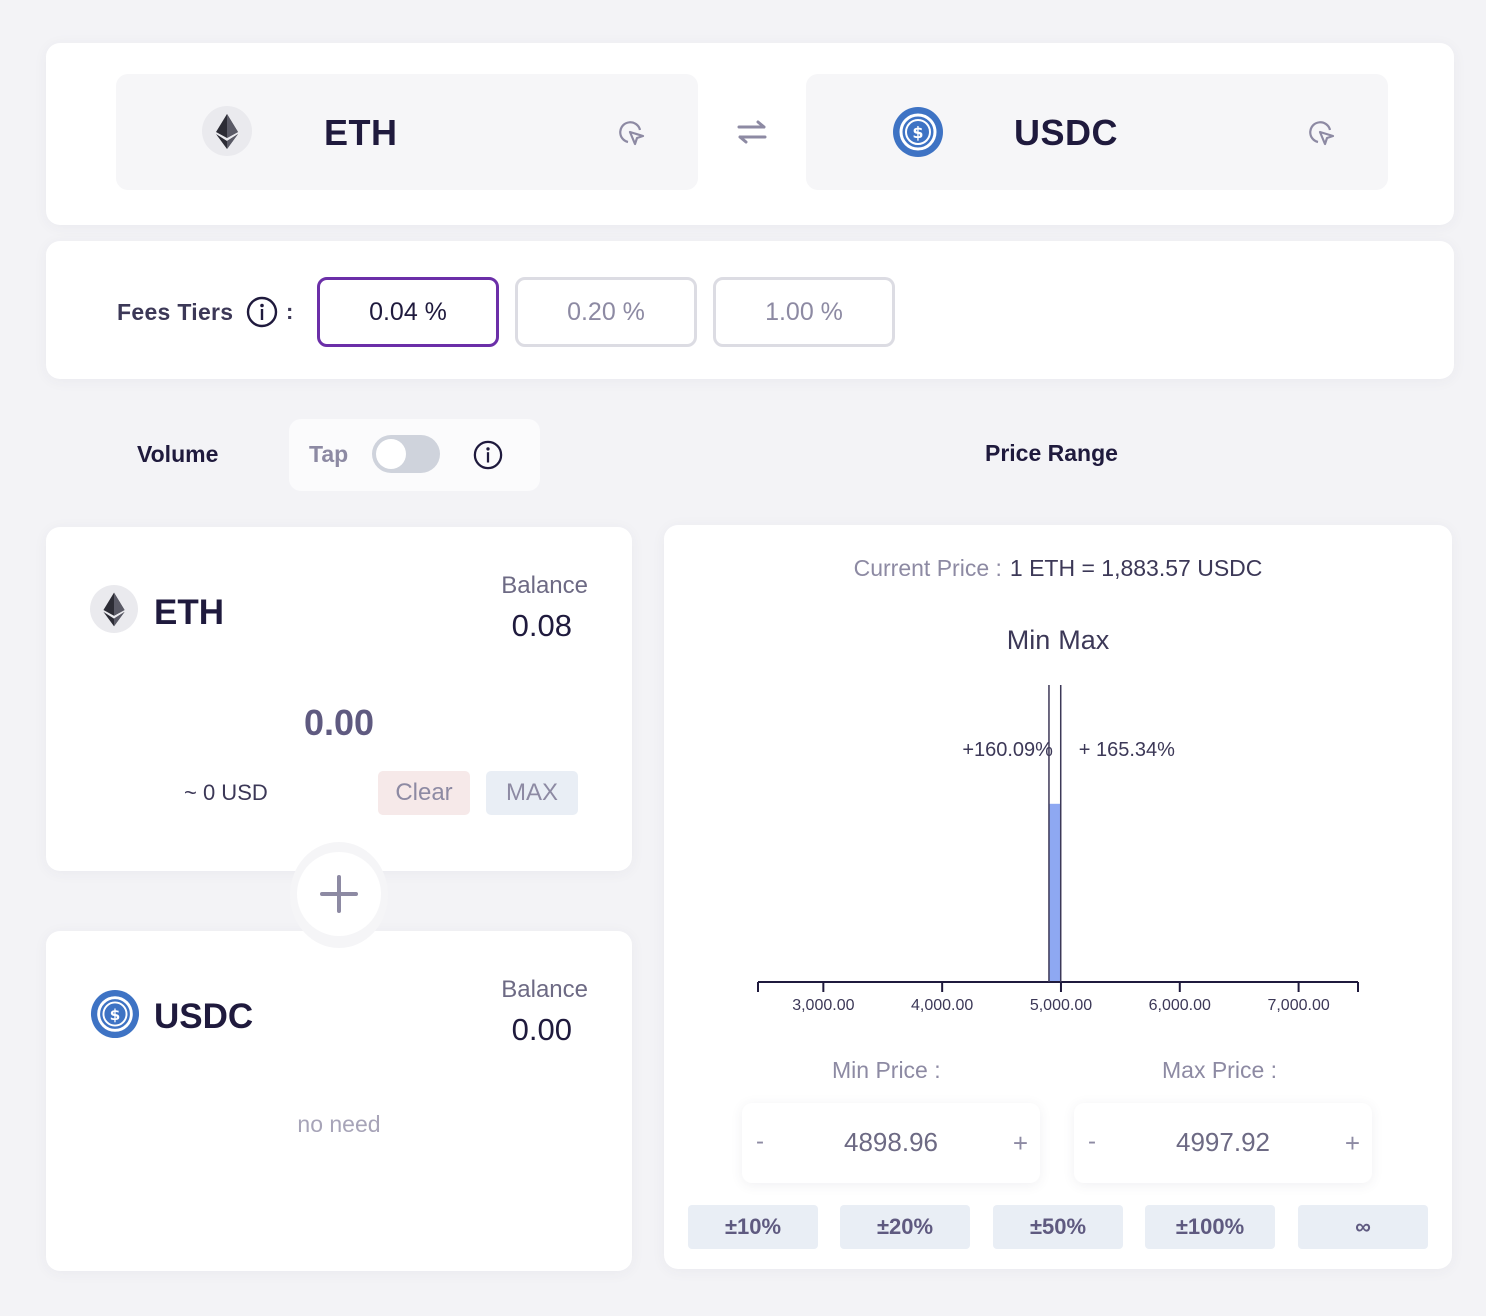 This screenshot has height=1316, width=1486. Describe the element at coordinates (408, 312) in the screenshot. I see `fee-tier-button-0.04: 0.04 %` at that location.